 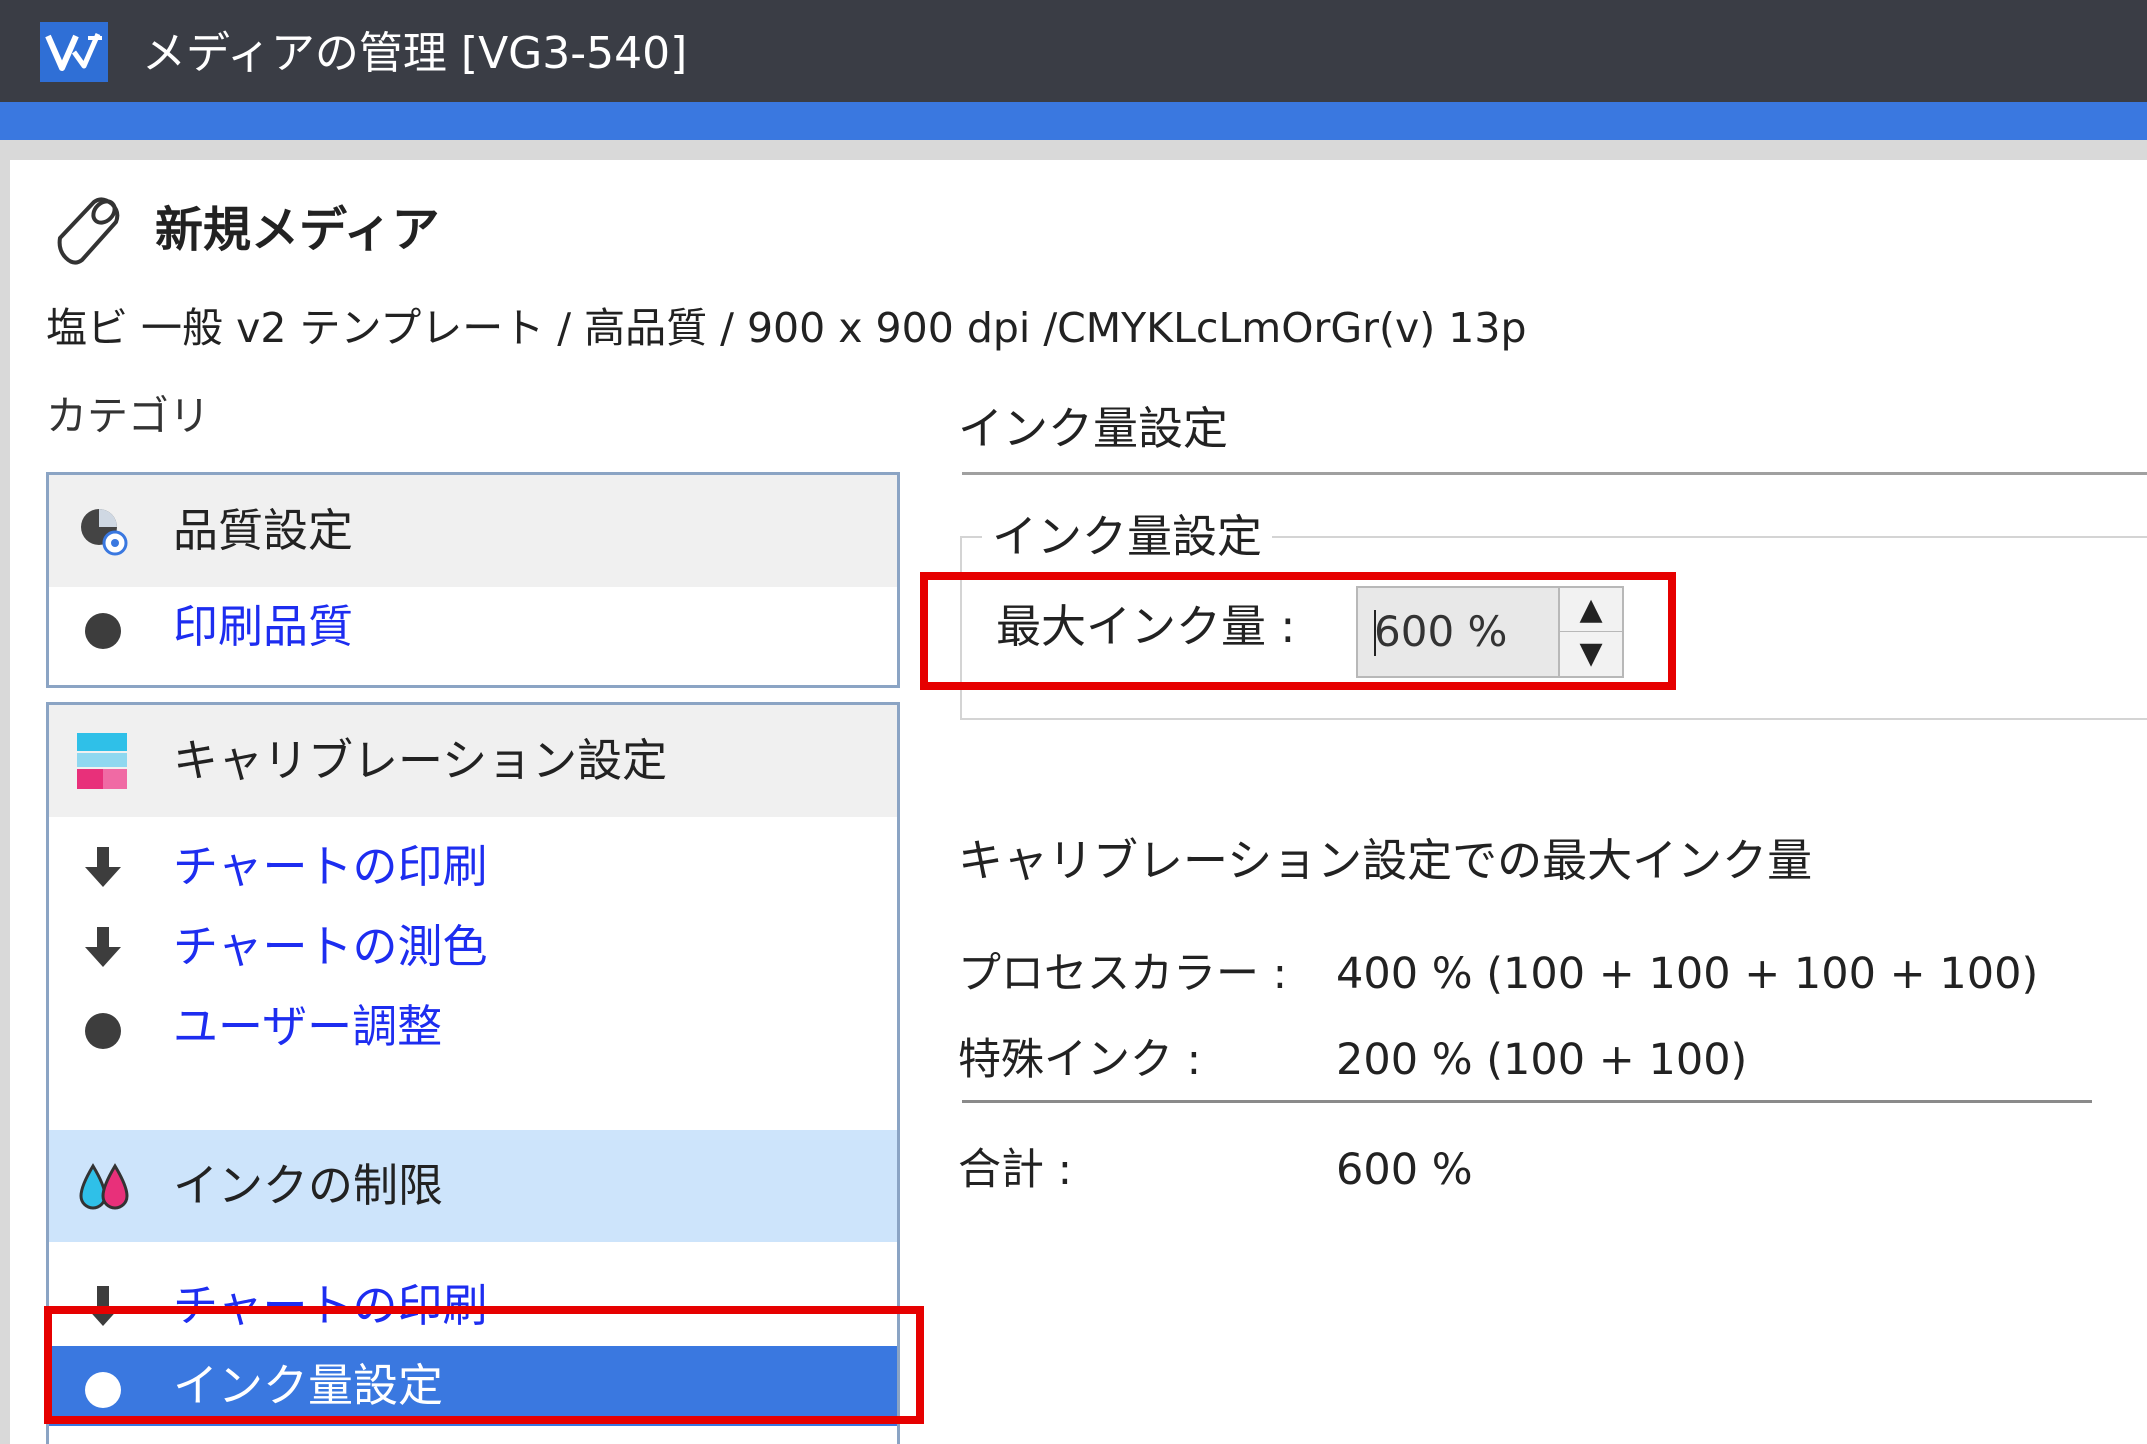 I want to click on category-group-quality: 品質設定 印刷品質, so click(x=473, y=580).